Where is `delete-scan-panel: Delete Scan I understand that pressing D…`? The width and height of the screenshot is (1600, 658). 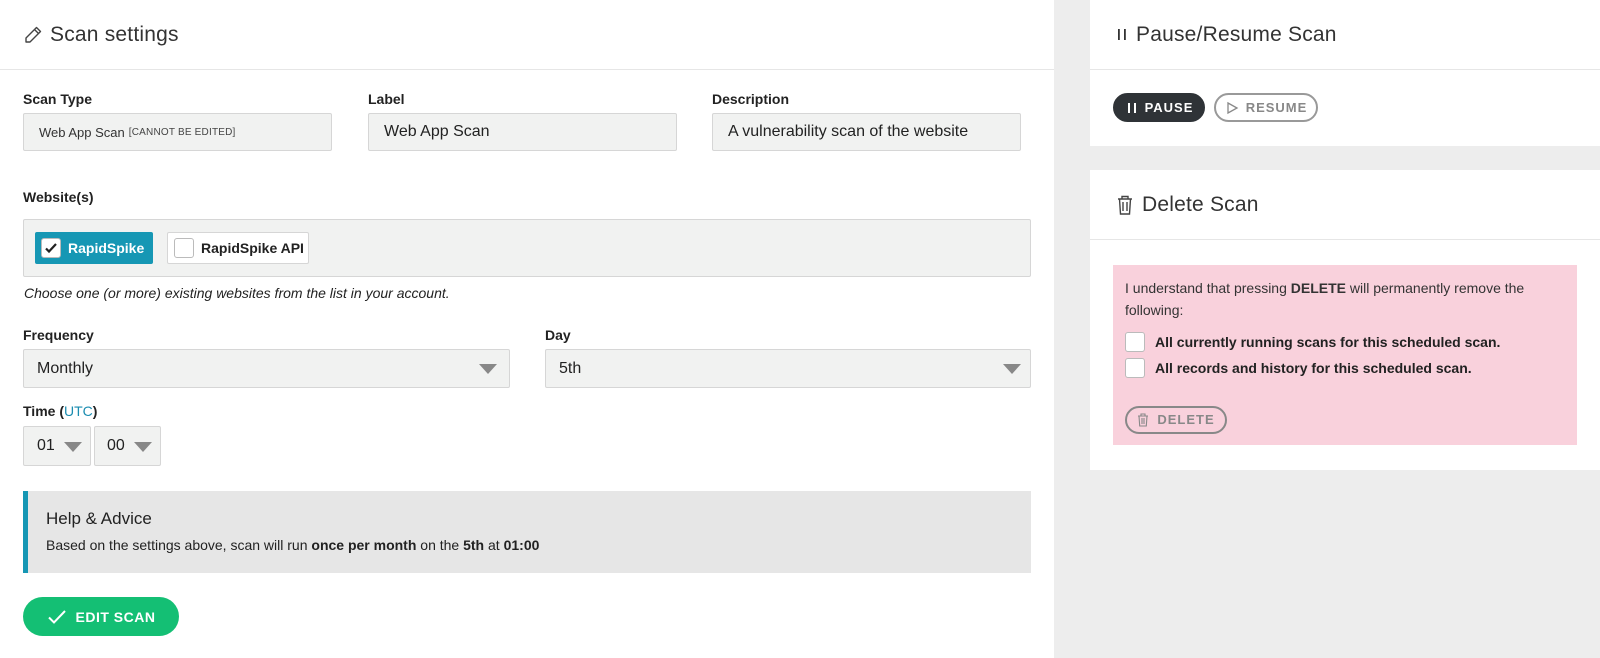
delete-scan-panel: Delete Scan I understand that pressing D… is located at coordinates (1345, 320).